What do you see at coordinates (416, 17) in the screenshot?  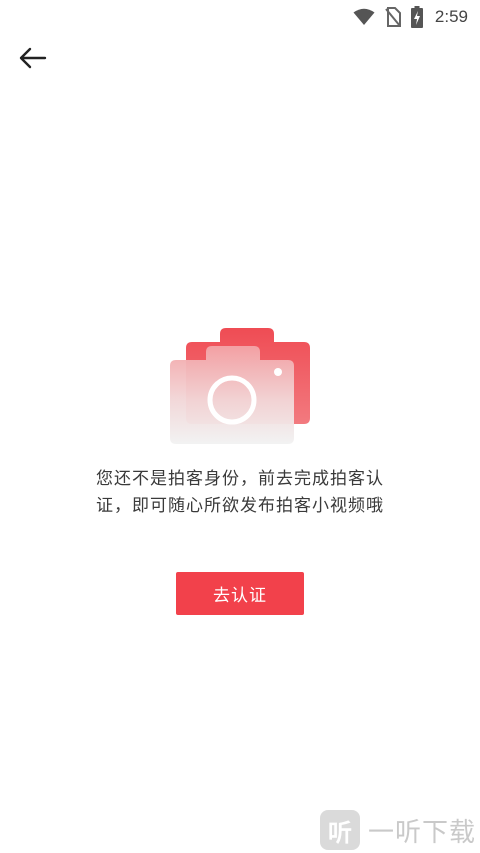 I see `battery-charging-icon` at bounding box center [416, 17].